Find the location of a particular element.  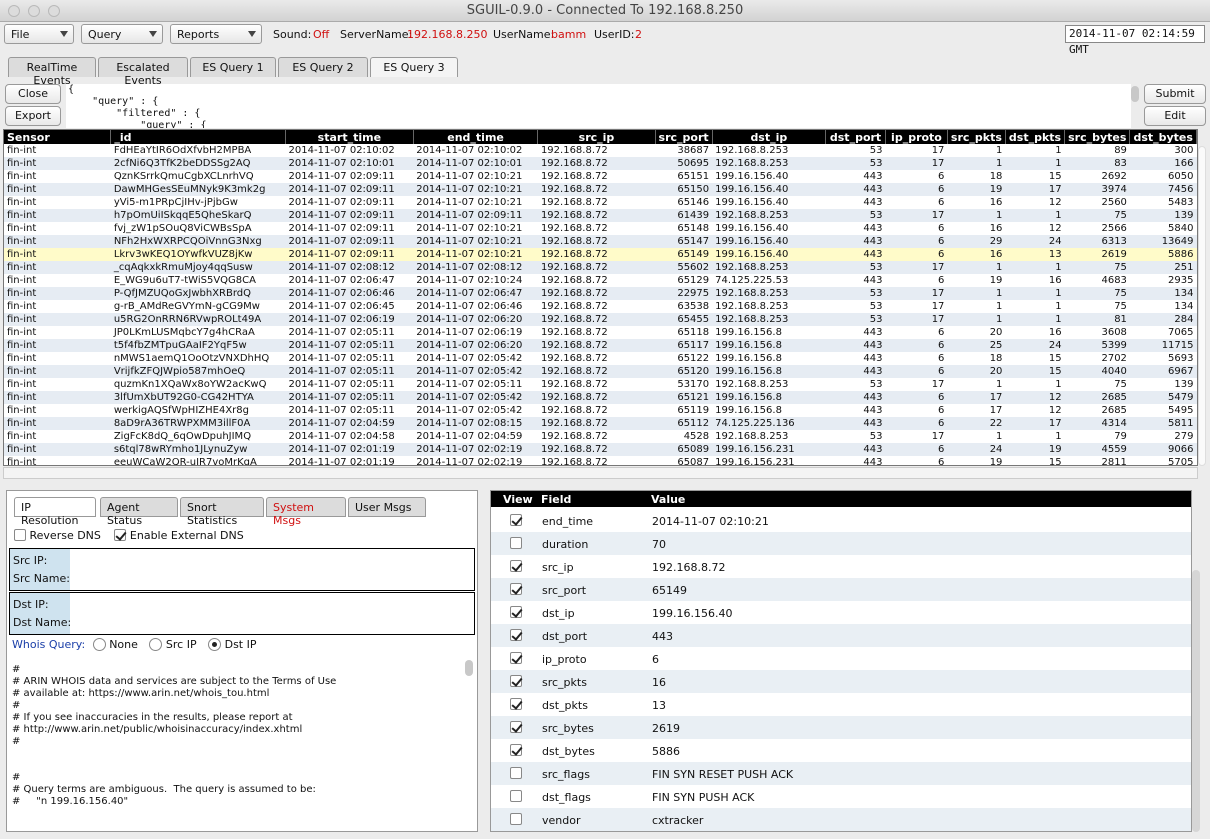

detail-row: src_ip 192.168.8.72 is located at coordinates (841, 566).